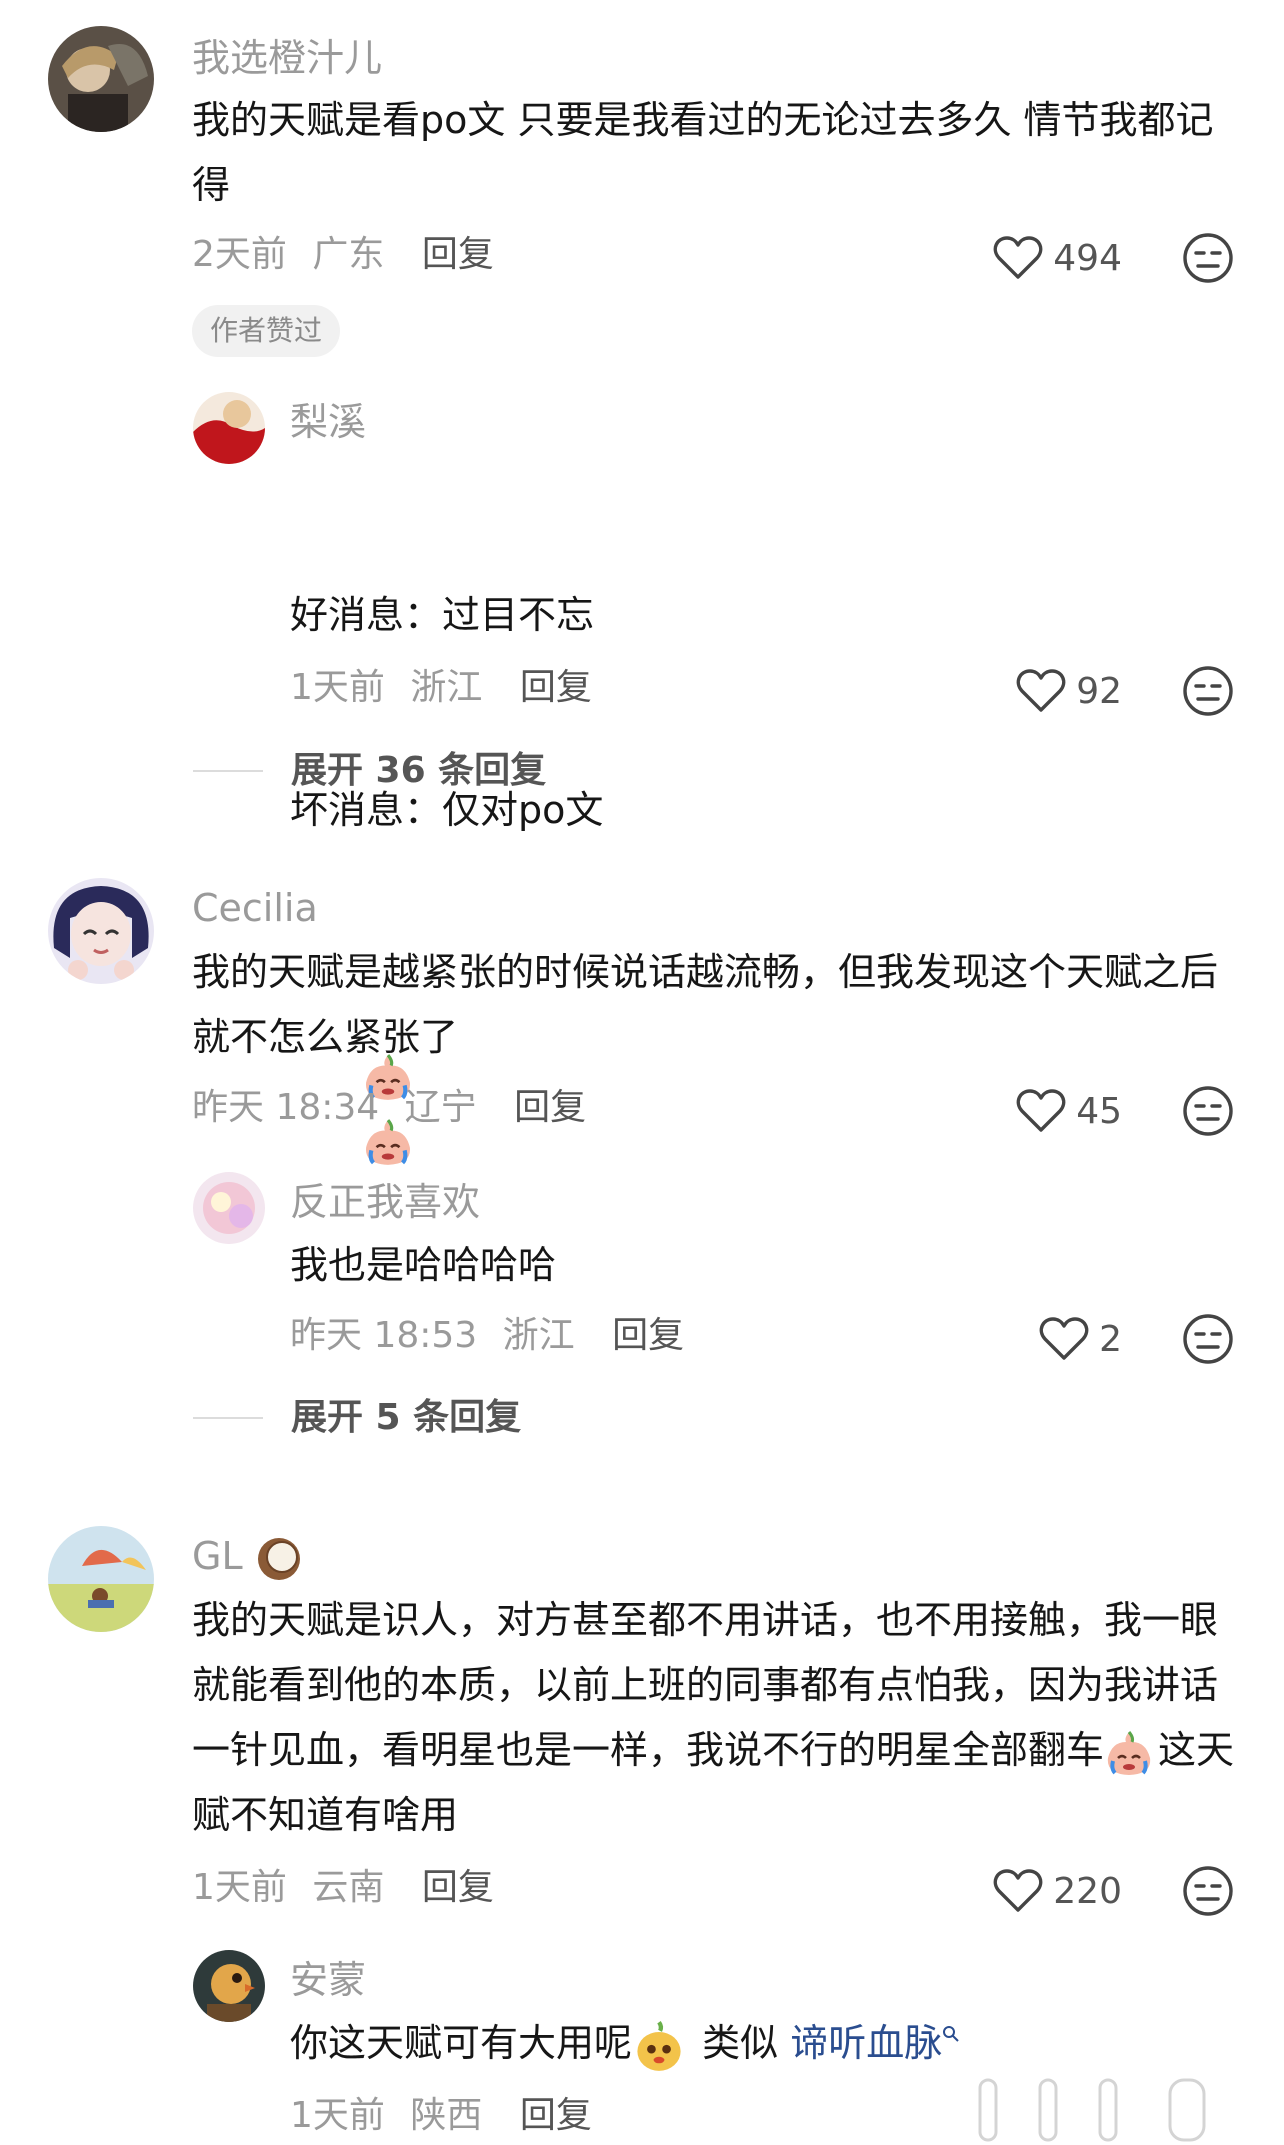 This screenshot has height=2145, width=1284. I want to click on comment-meta: 昨天 18:34 辽宁 回复, so click(389, 1108).